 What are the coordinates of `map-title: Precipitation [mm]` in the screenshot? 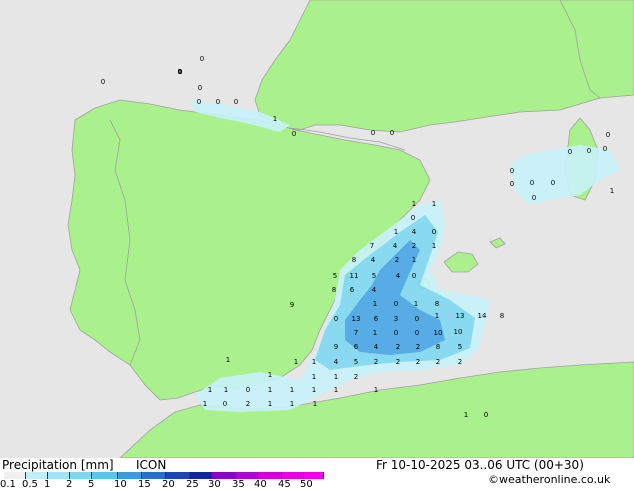 It's located at (58, 465).